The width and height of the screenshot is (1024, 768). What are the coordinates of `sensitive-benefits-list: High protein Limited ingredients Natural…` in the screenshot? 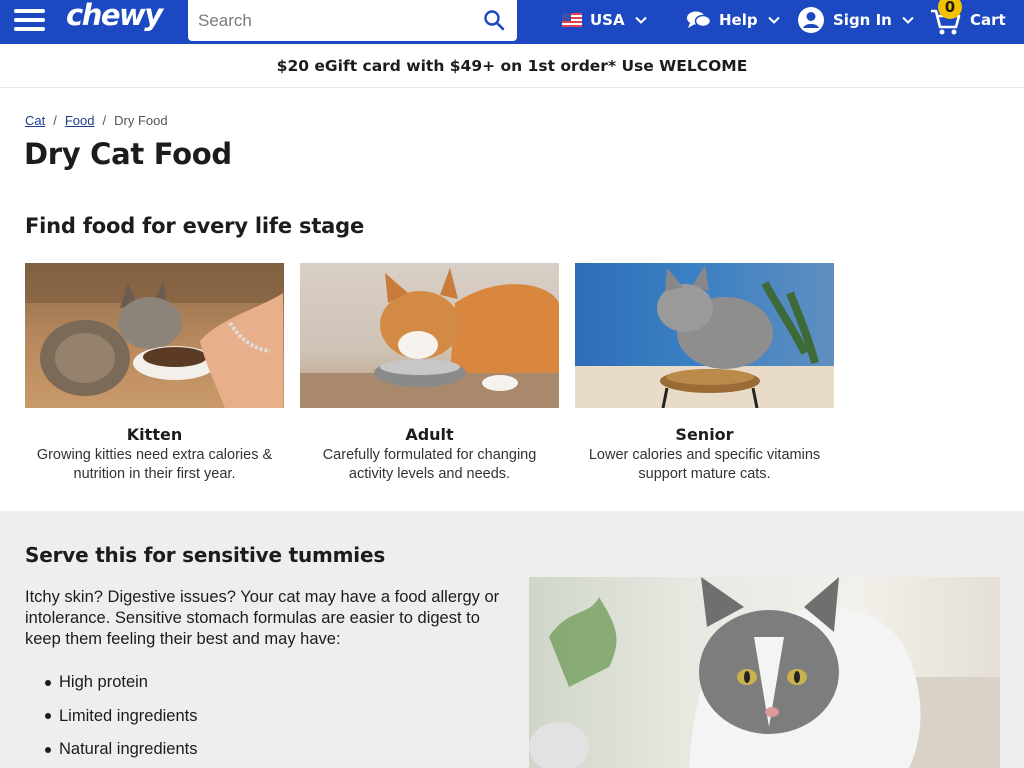 It's located at (121, 716).